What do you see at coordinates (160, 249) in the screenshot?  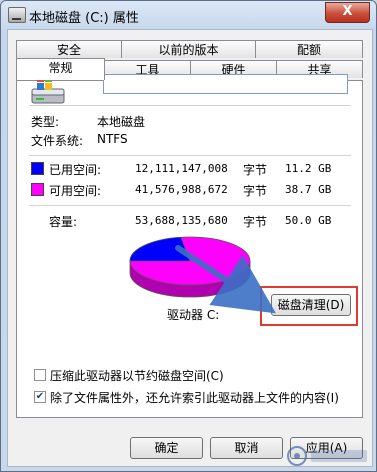 I see `pie-slice-used` at bounding box center [160, 249].